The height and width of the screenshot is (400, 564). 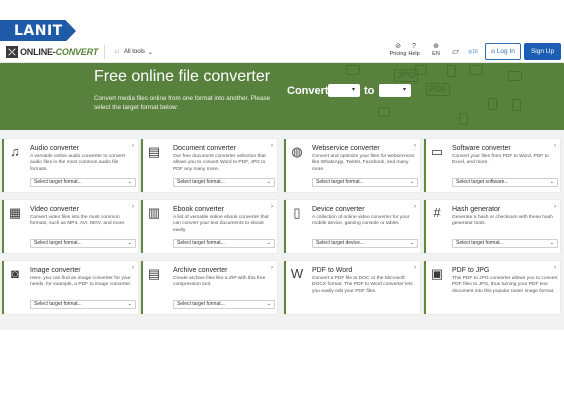 What do you see at coordinates (436, 46) in the screenshot?
I see `globe-icon: ⊕` at bounding box center [436, 46].